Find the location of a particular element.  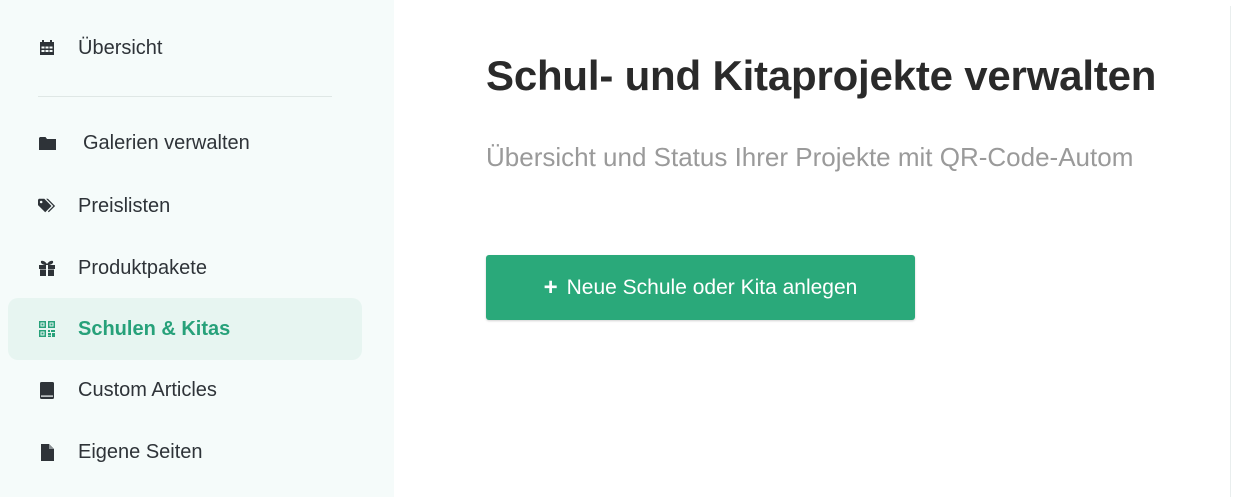

sidebar-item-produktpakete: Produktpakete is located at coordinates (185, 268).